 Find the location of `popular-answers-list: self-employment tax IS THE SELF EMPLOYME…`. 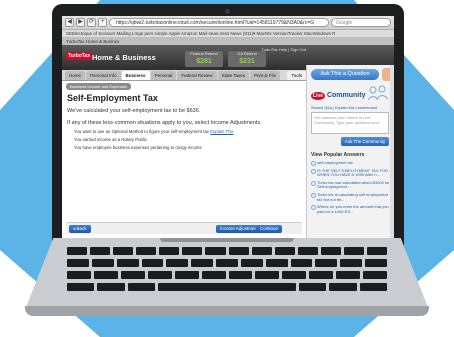

popular-answers-list: self-employment tax IS THE SELF EMPLOYME… is located at coordinates (351, 188).